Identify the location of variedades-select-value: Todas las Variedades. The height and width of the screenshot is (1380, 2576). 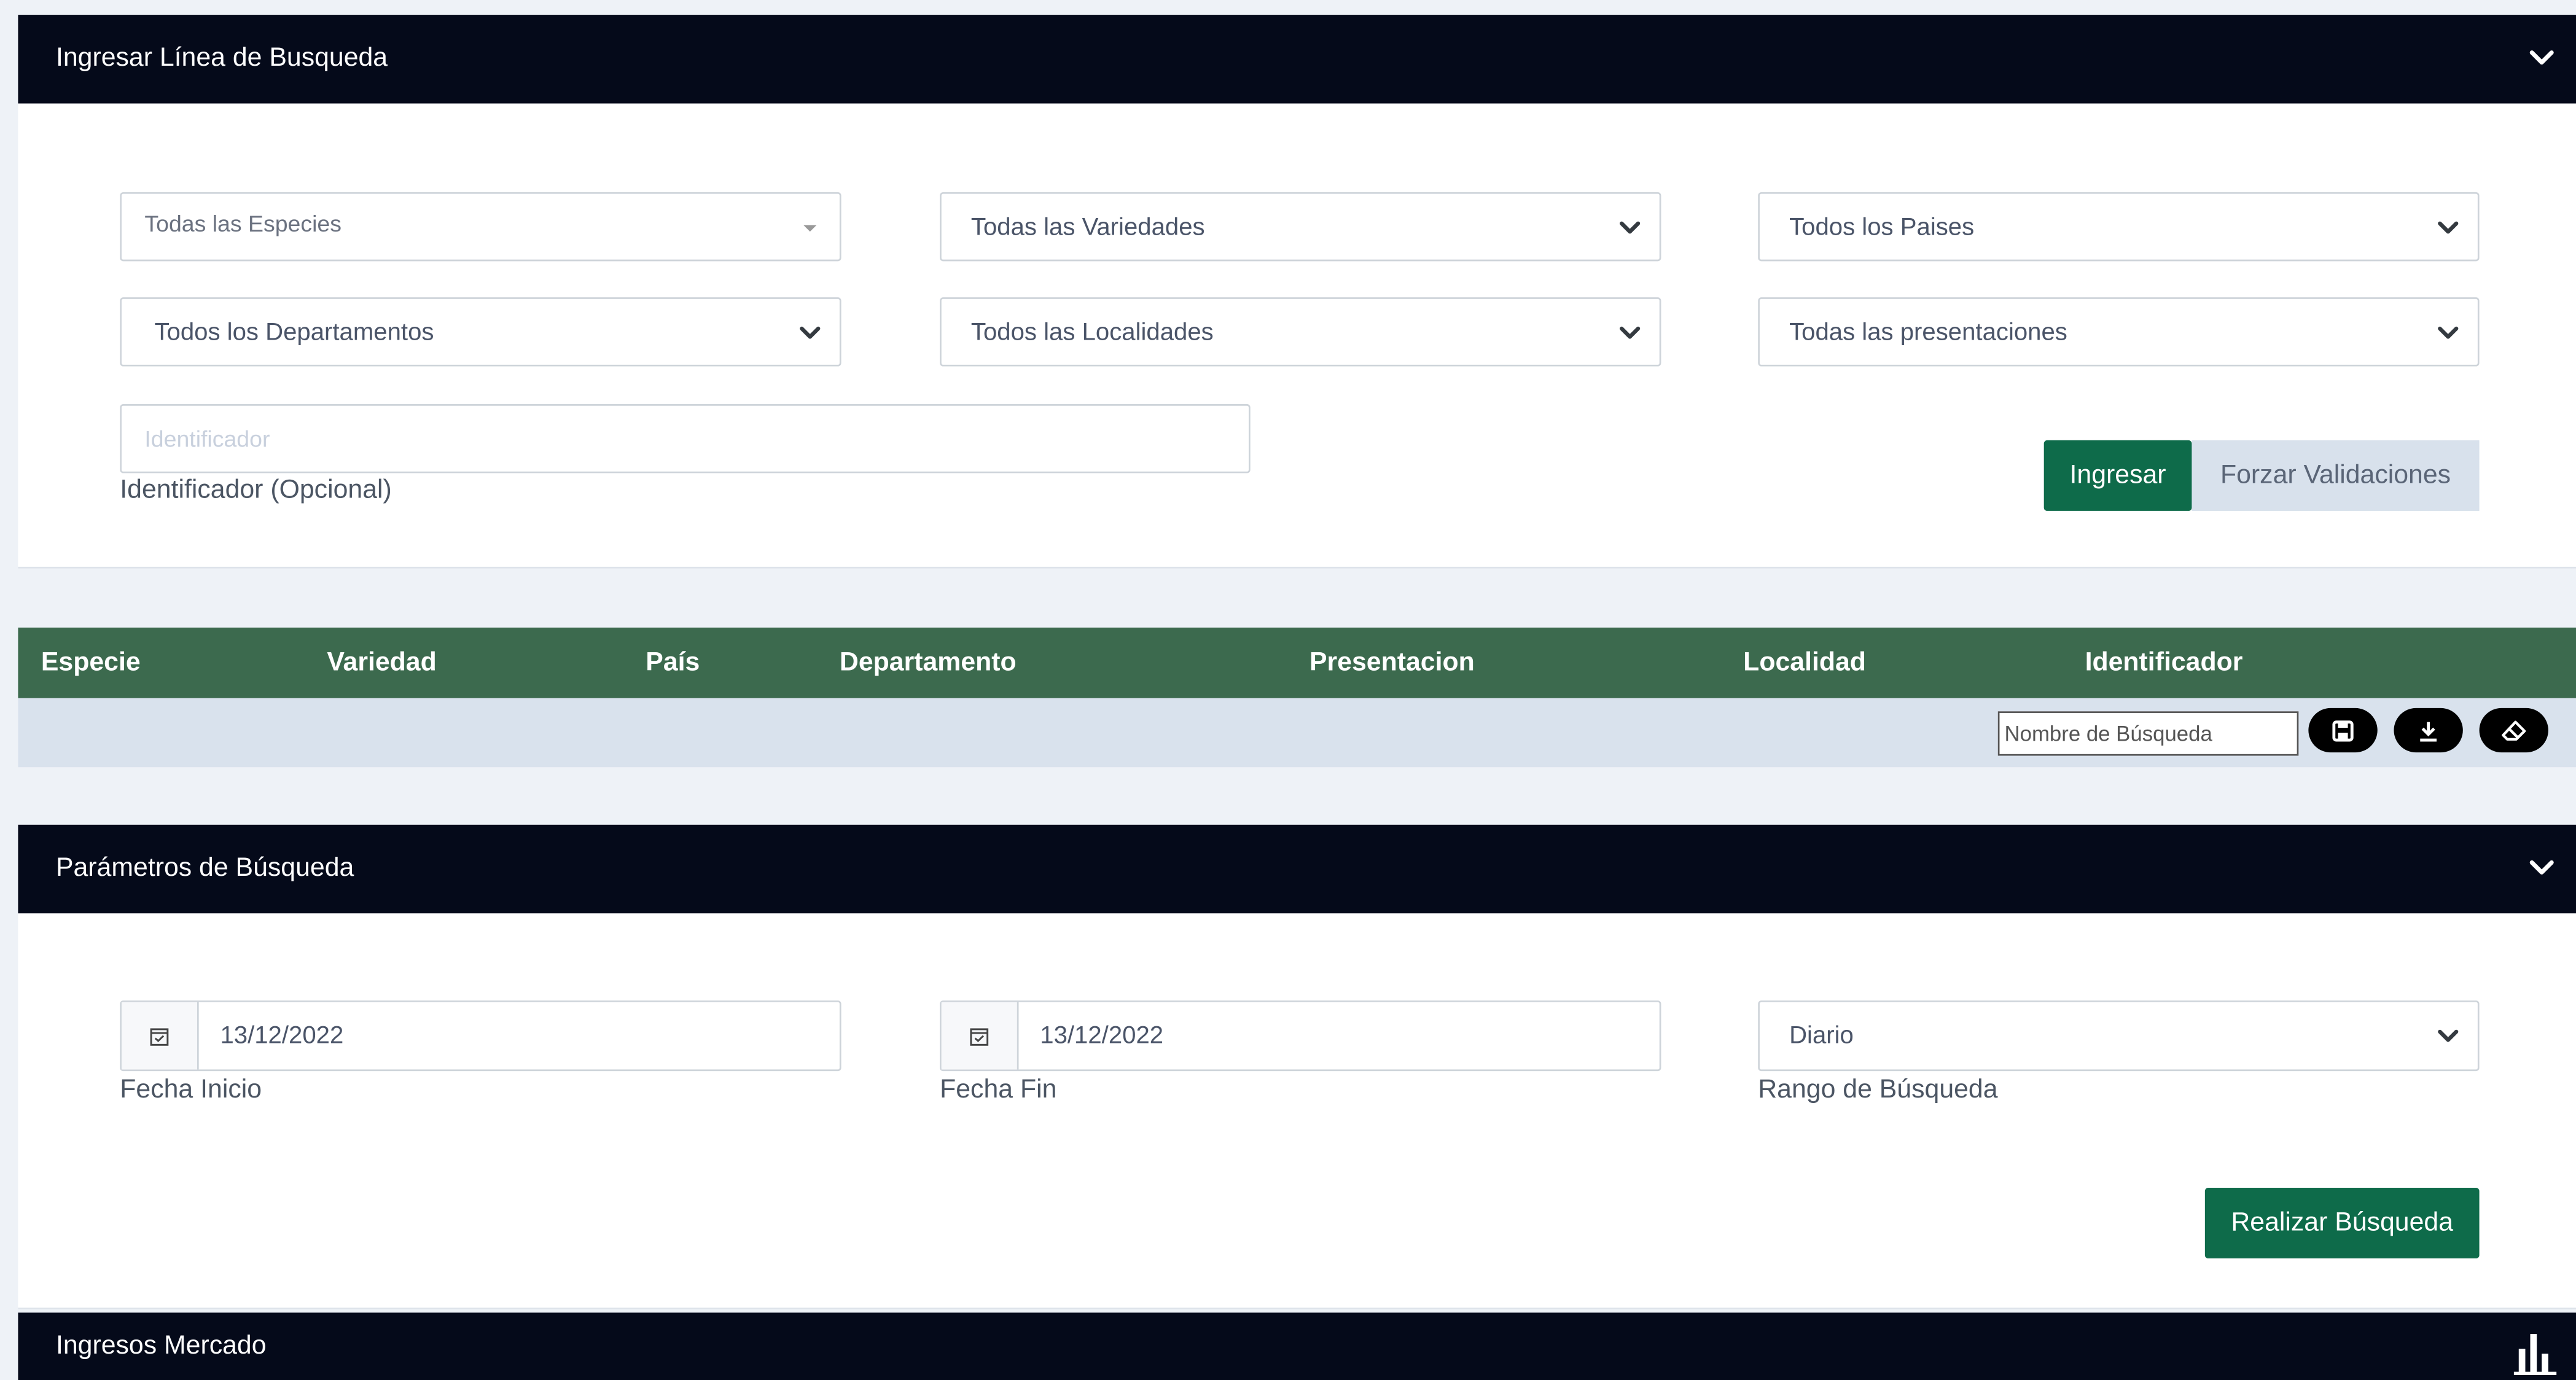
(1087, 227).